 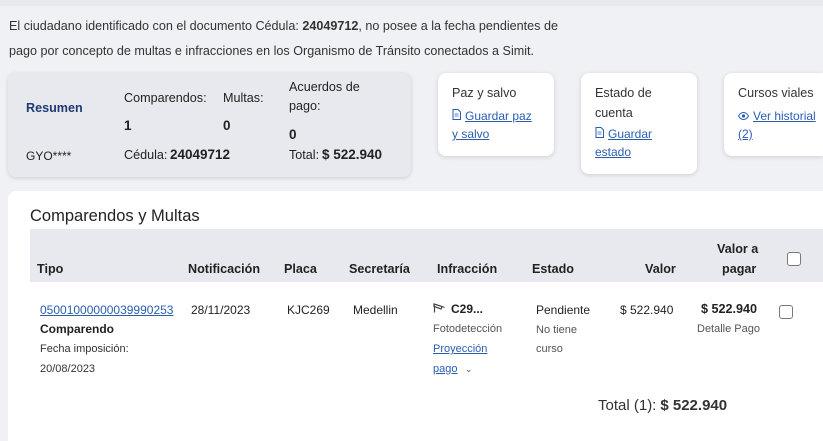 I want to click on estado-cuenta-title-2: cuenta, so click(x=614, y=113).